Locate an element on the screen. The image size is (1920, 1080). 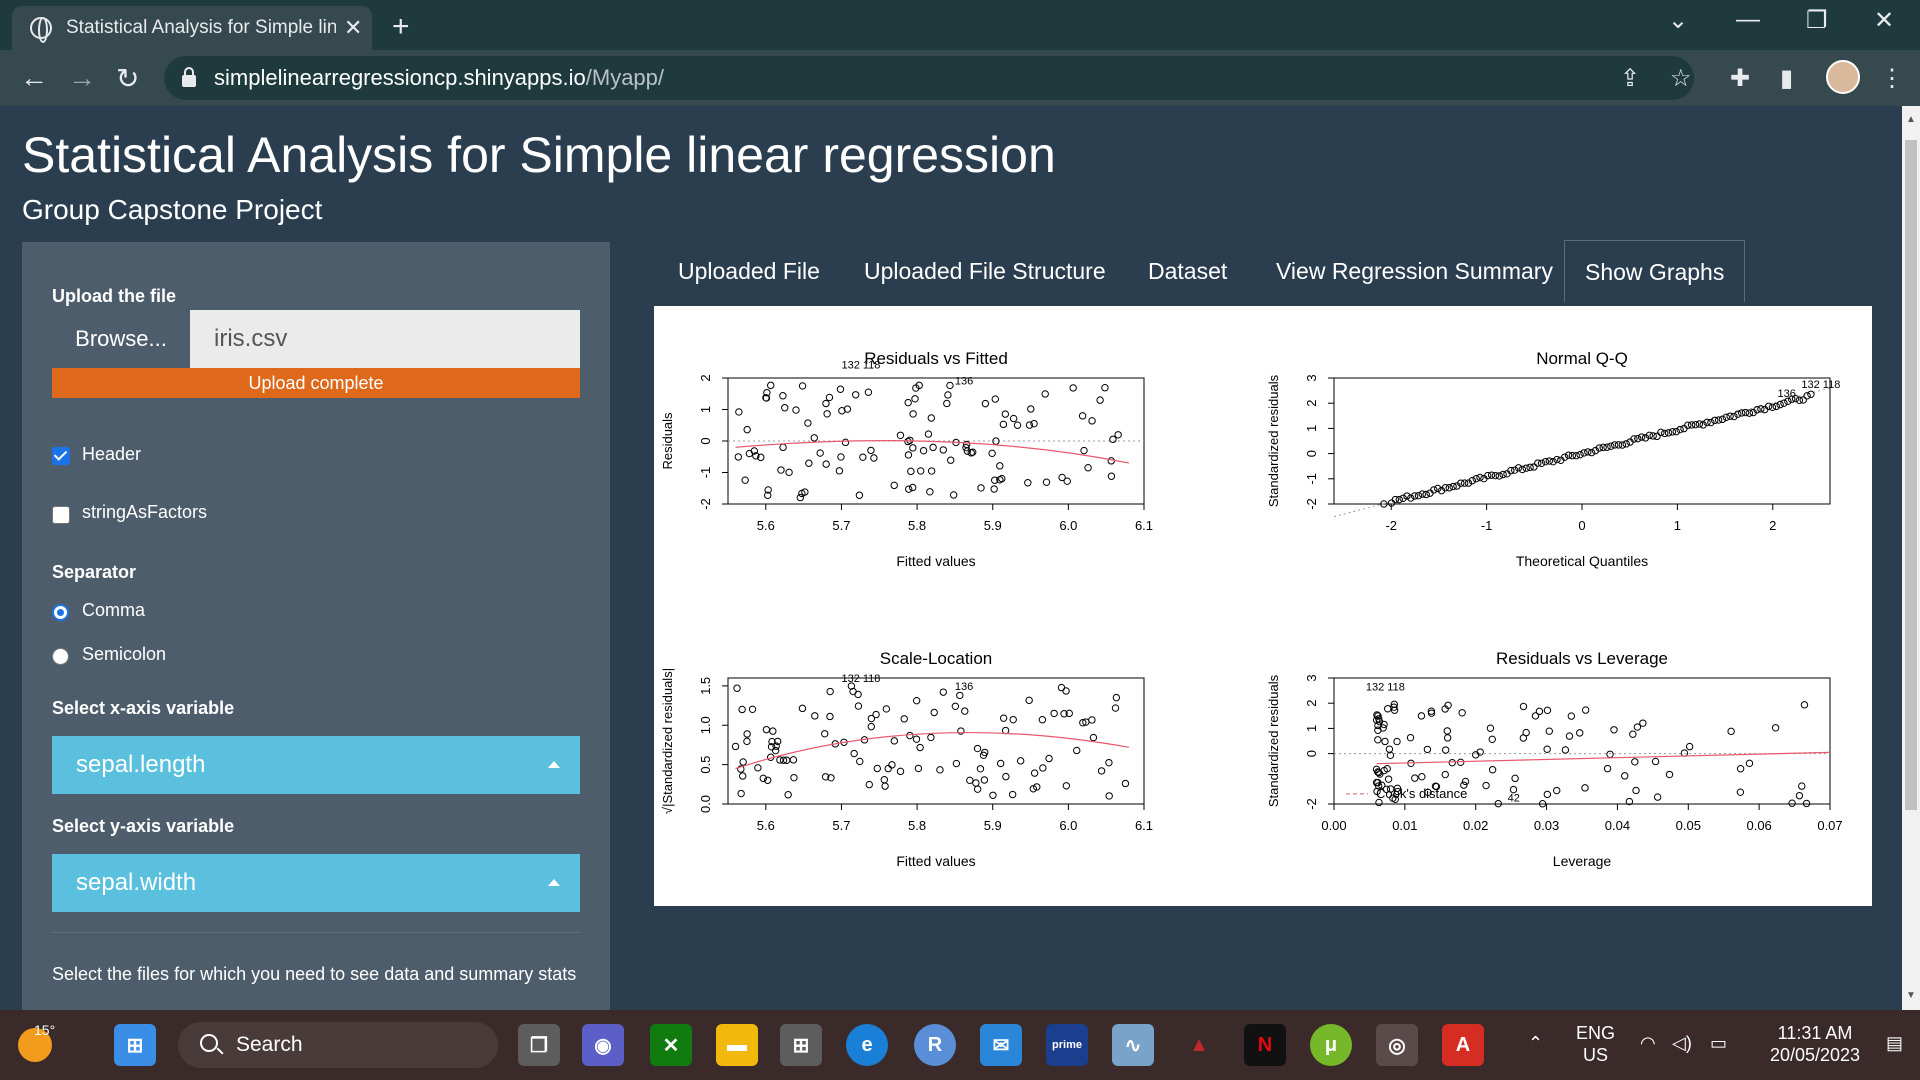
wifi-icon: ◠ is located at coordinates (1648, 1043).